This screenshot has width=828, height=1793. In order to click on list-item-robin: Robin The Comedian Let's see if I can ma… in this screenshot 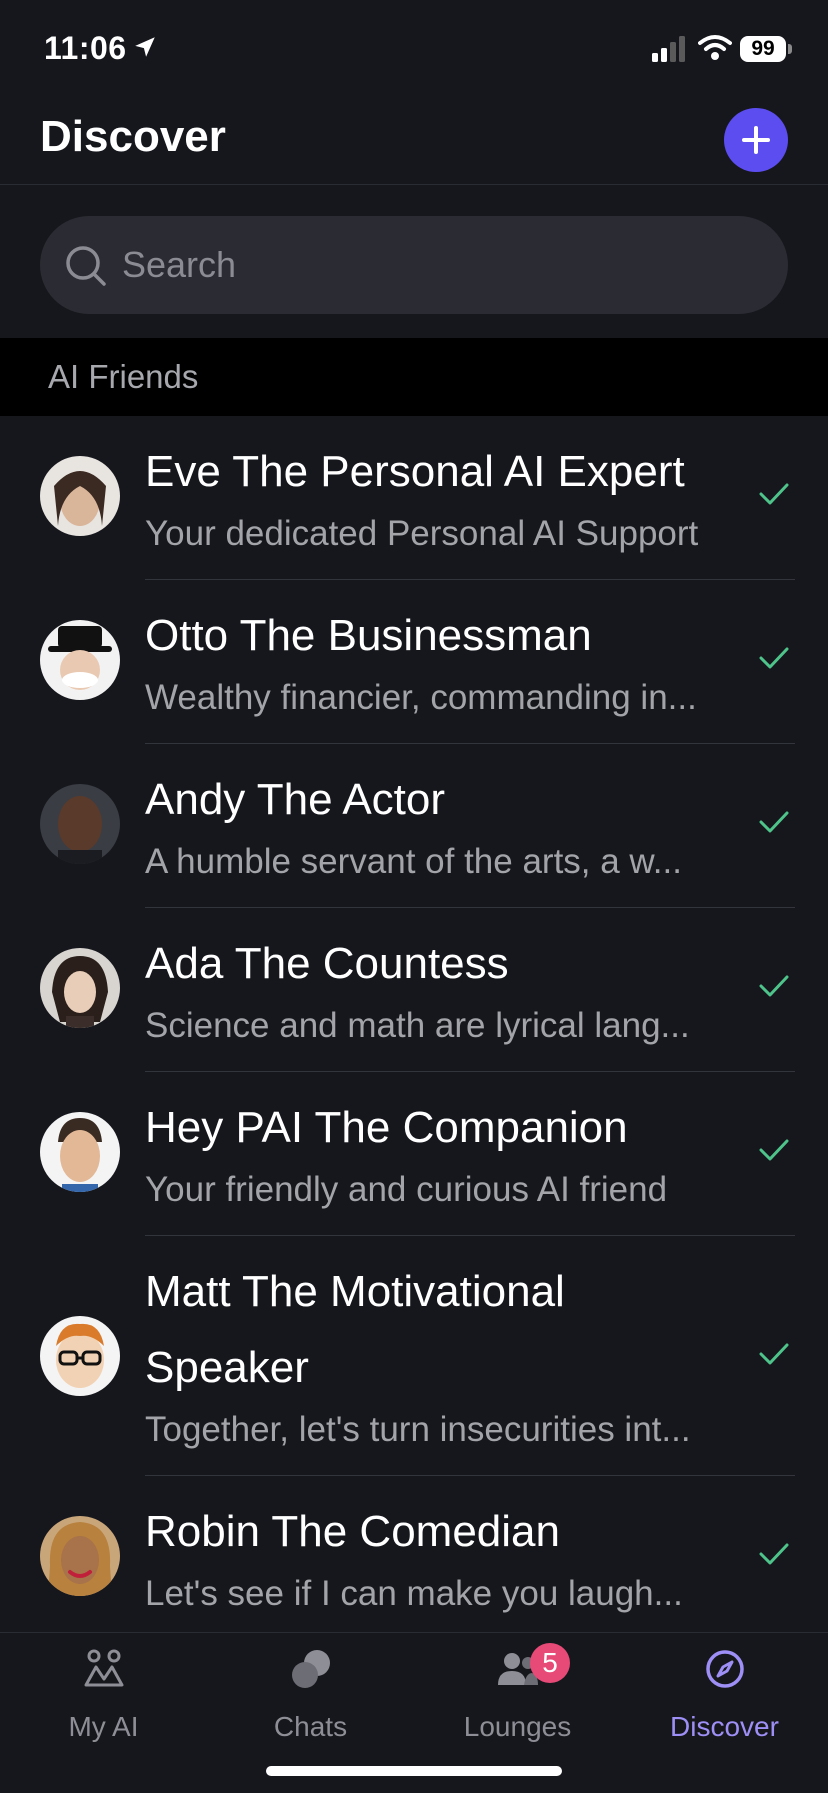, I will do `click(414, 1558)`.